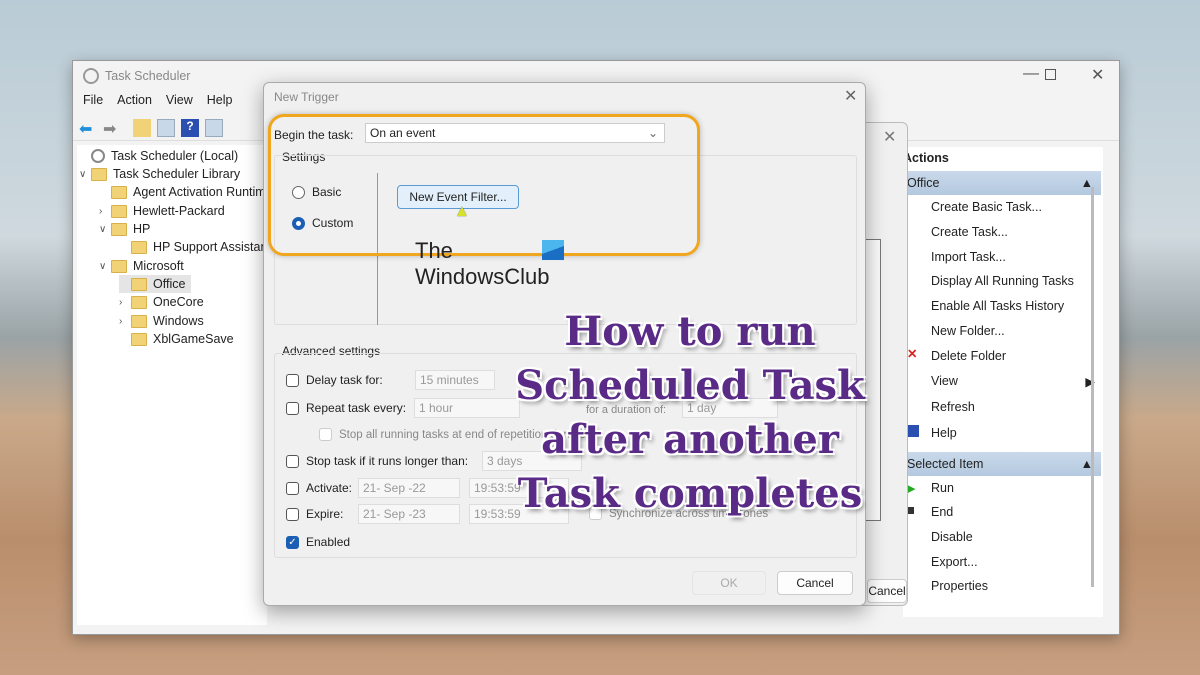 This screenshot has width=1200, height=675. What do you see at coordinates (953, 407) in the screenshot?
I see `action-refresh: Refresh` at bounding box center [953, 407].